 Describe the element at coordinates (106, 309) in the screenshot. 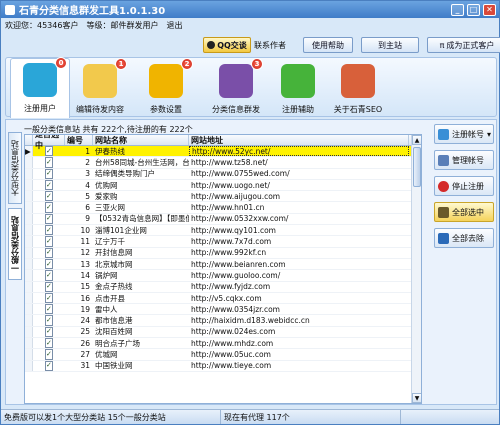

I see `row-site-name: 雷中人` at that location.